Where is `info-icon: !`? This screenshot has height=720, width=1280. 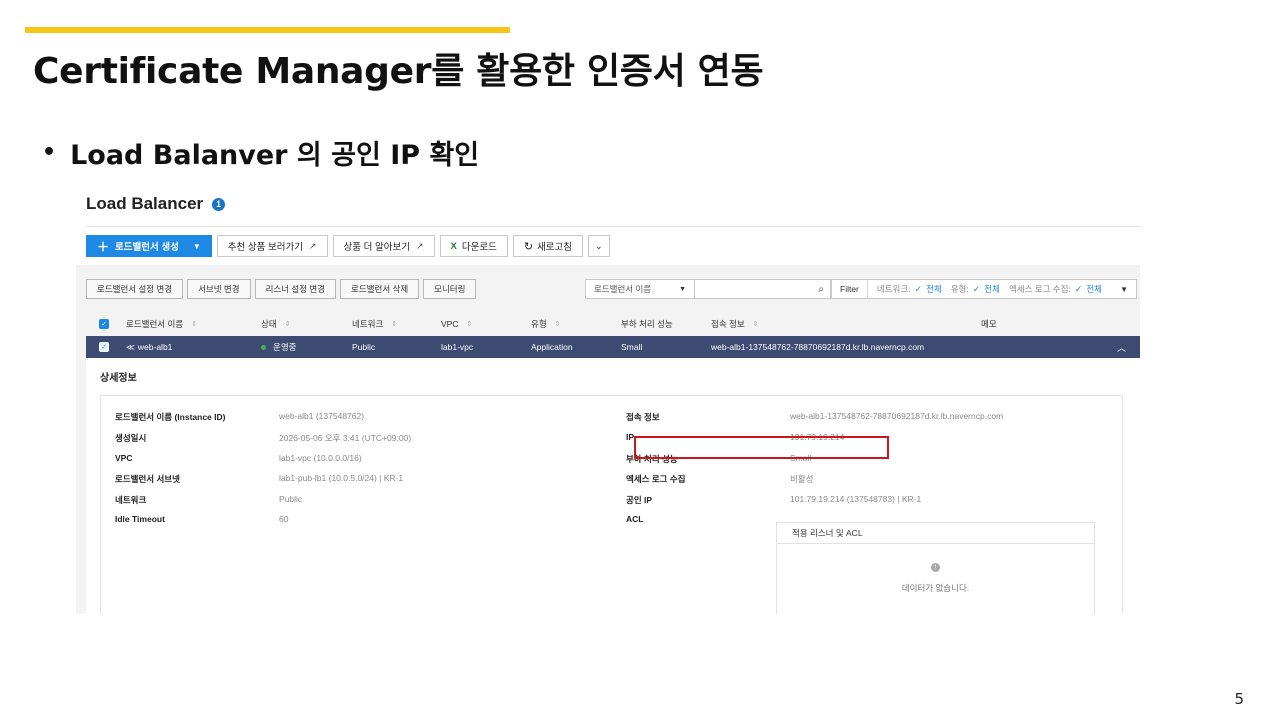 info-icon: ! is located at coordinates (935, 567).